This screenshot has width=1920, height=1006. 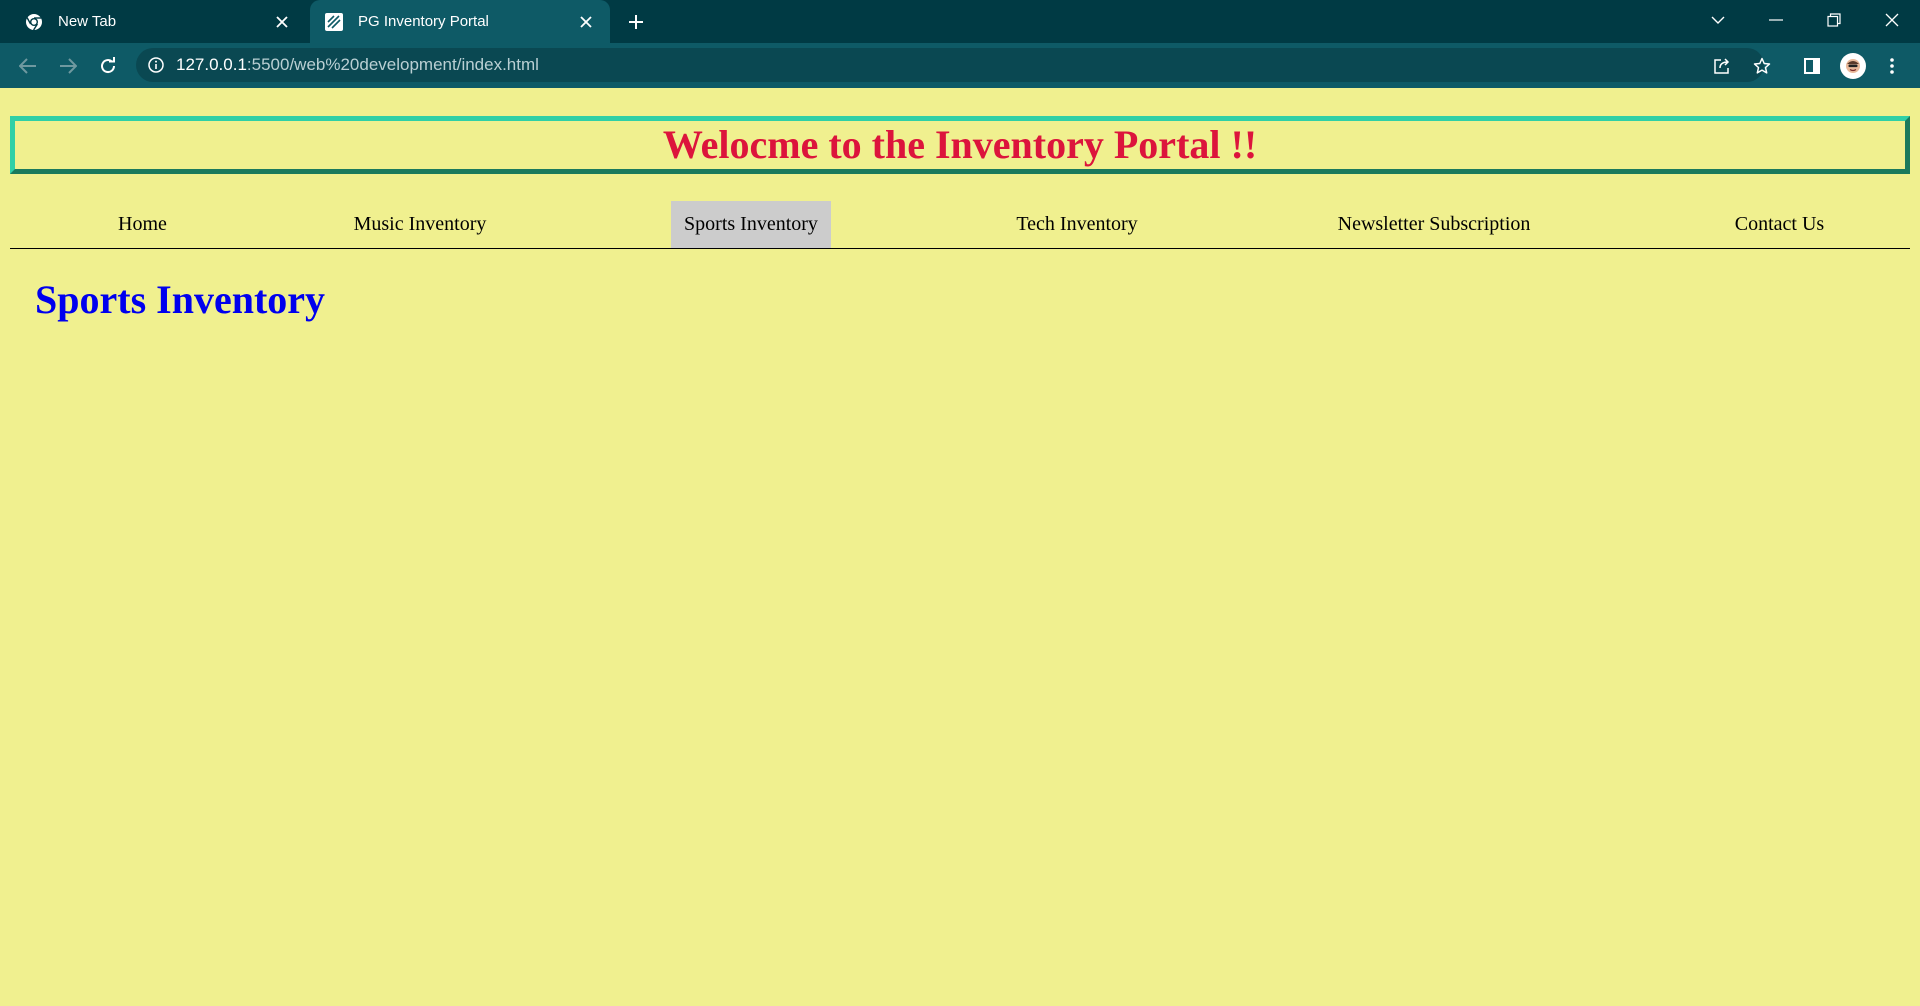 I want to click on nav-item-music-inventory: Music Inventory, so click(x=420, y=224).